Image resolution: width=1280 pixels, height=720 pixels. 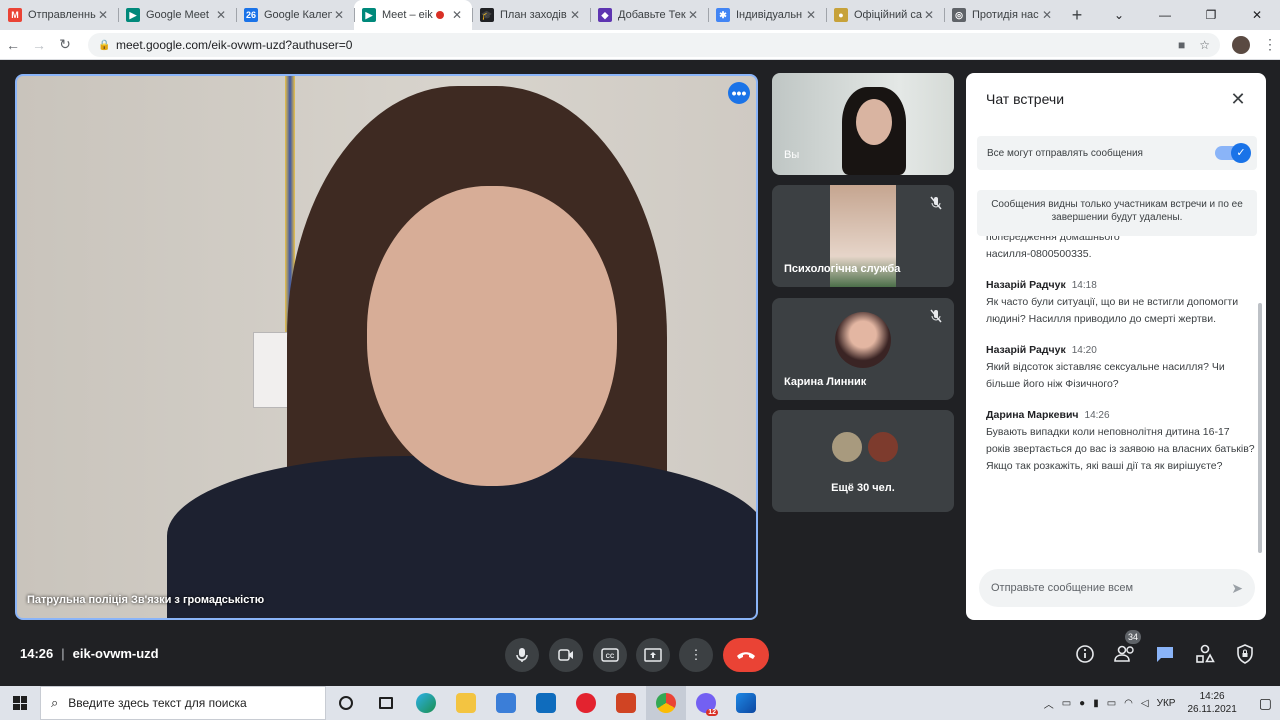 What do you see at coordinates (863, 349) in the screenshot?
I see `tile-karyna-lynnyk: Карина Линник` at bounding box center [863, 349].